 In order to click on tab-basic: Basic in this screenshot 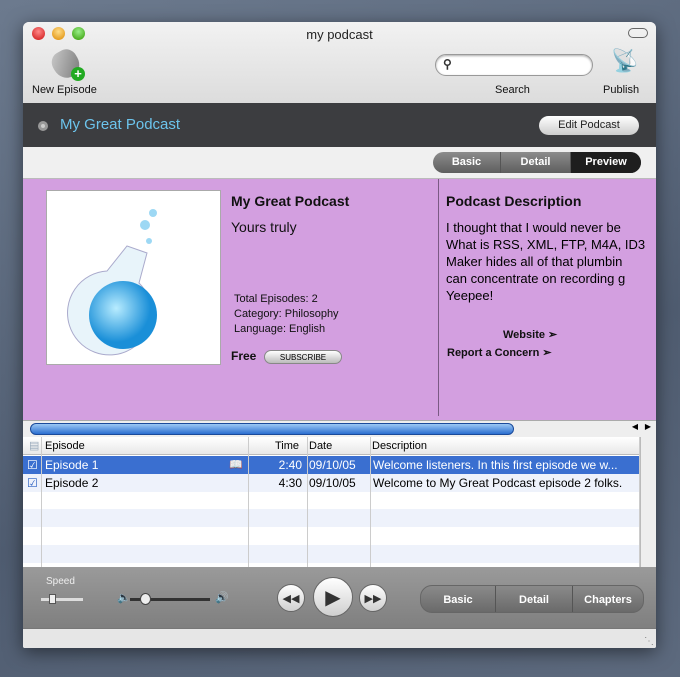, I will do `click(467, 162)`.